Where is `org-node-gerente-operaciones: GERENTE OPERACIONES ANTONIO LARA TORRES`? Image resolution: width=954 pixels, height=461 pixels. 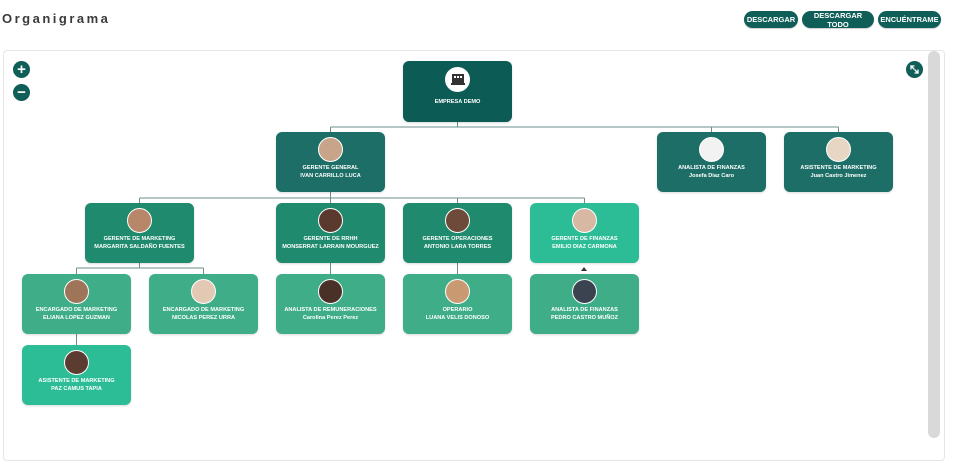 org-node-gerente-operaciones: GERENTE OPERACIONES ANTONIO LARA TORRES is located at coordinates (457, 233).